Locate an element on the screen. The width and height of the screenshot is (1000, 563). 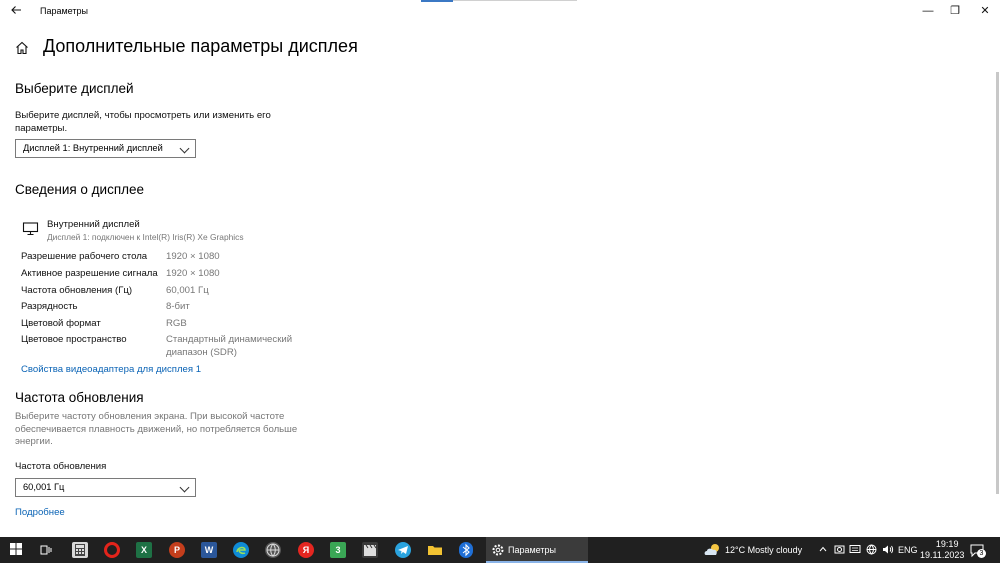
scrollbar is located at coordinates (997, 283).